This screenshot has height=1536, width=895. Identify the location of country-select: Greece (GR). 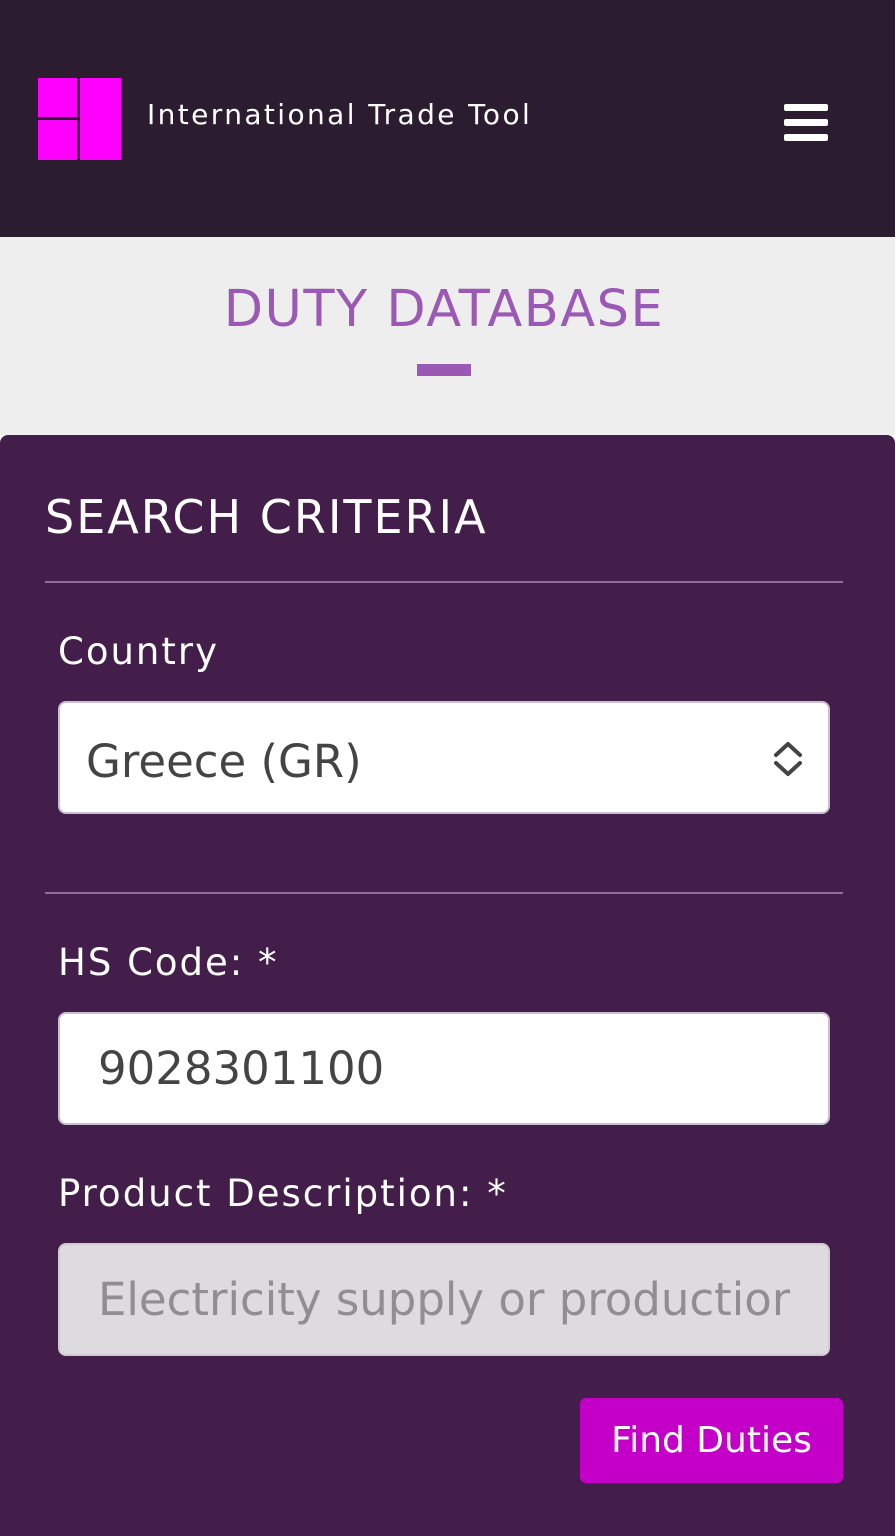
(444, 757).